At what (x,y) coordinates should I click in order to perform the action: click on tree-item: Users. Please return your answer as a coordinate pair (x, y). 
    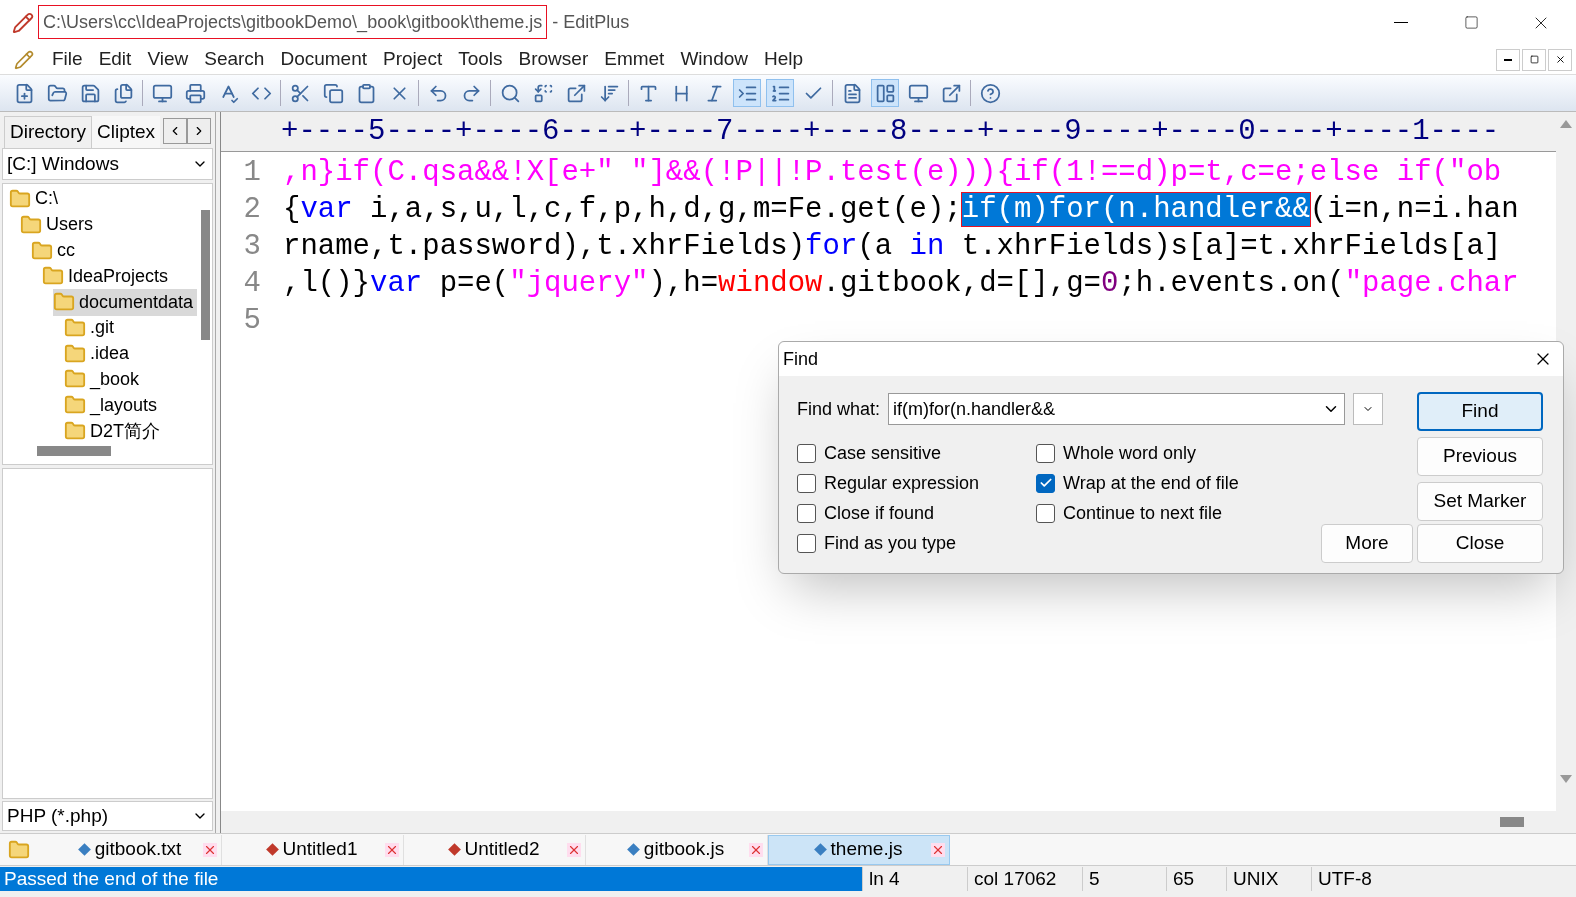
    Looking at the image, I should click on (58, 225).